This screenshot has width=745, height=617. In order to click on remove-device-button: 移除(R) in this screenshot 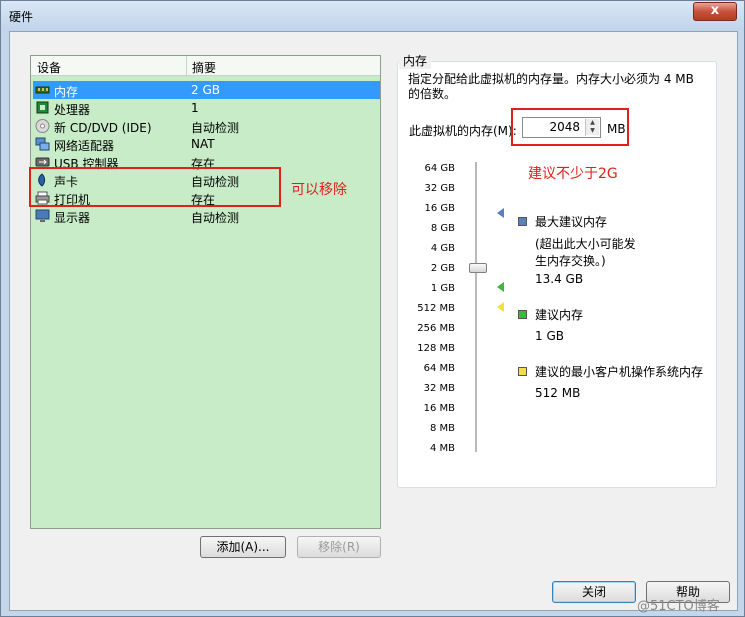, I will do `click(339, 547)`.